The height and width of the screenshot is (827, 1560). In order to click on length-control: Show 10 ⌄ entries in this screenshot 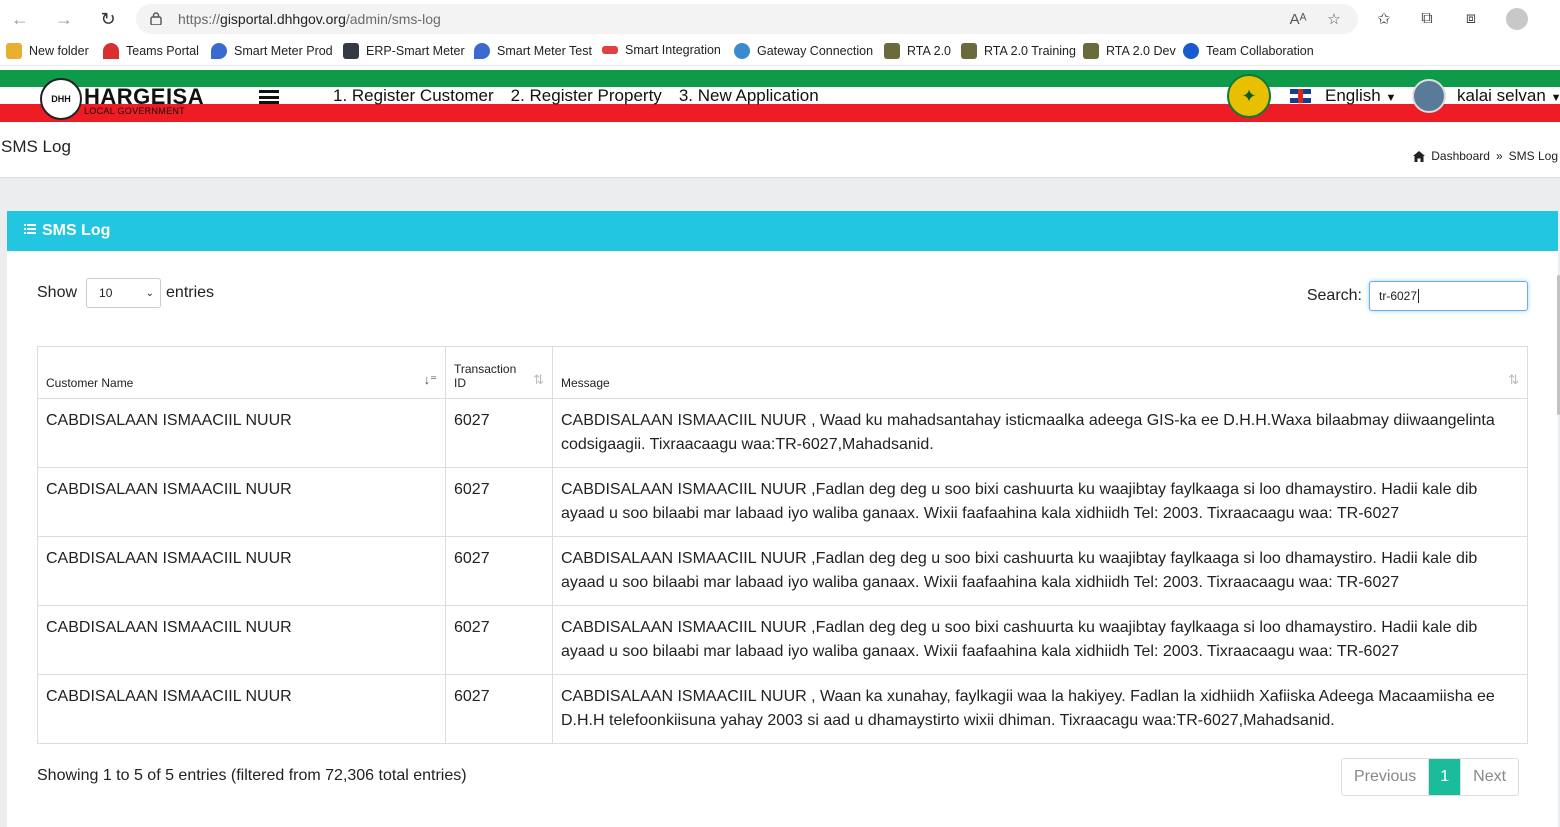, I will do `click(125, 293)`.